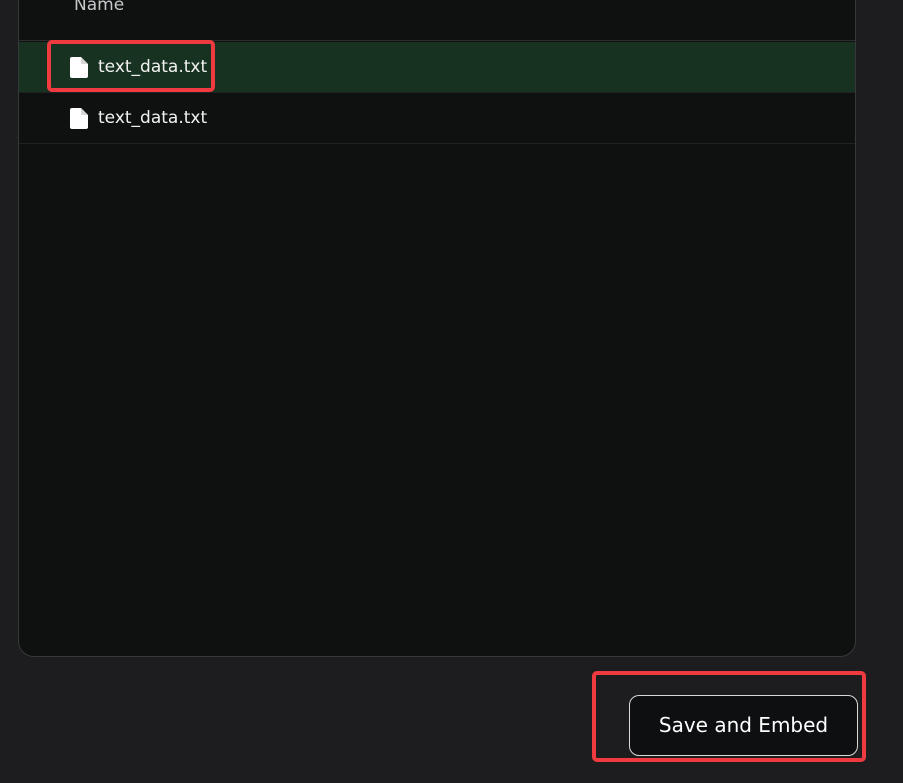 This screenshot has height=783, width=903. Describe the element at coordinates (99, 7) in the screenshot. I see `column-header-name: Name` at that location.